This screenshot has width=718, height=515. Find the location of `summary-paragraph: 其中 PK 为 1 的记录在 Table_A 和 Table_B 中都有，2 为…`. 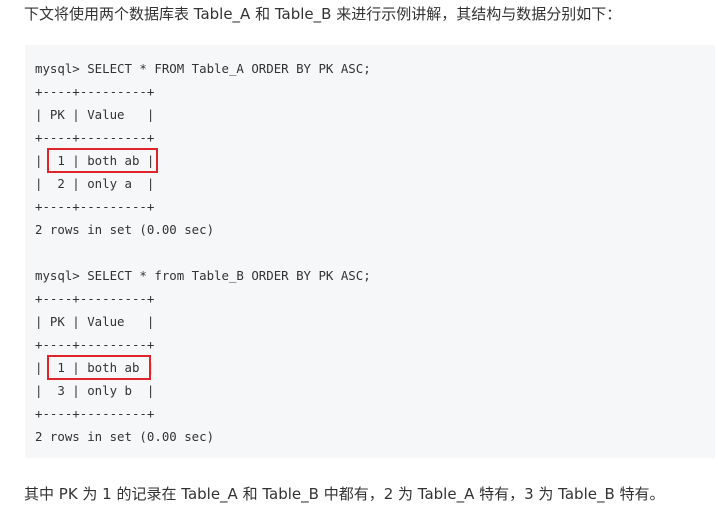

summary-paragraph: 其中 PK 为 1 的记录在 Table_A 和 Table_B 中都有，2 为… is located at coordinates (344, 494).